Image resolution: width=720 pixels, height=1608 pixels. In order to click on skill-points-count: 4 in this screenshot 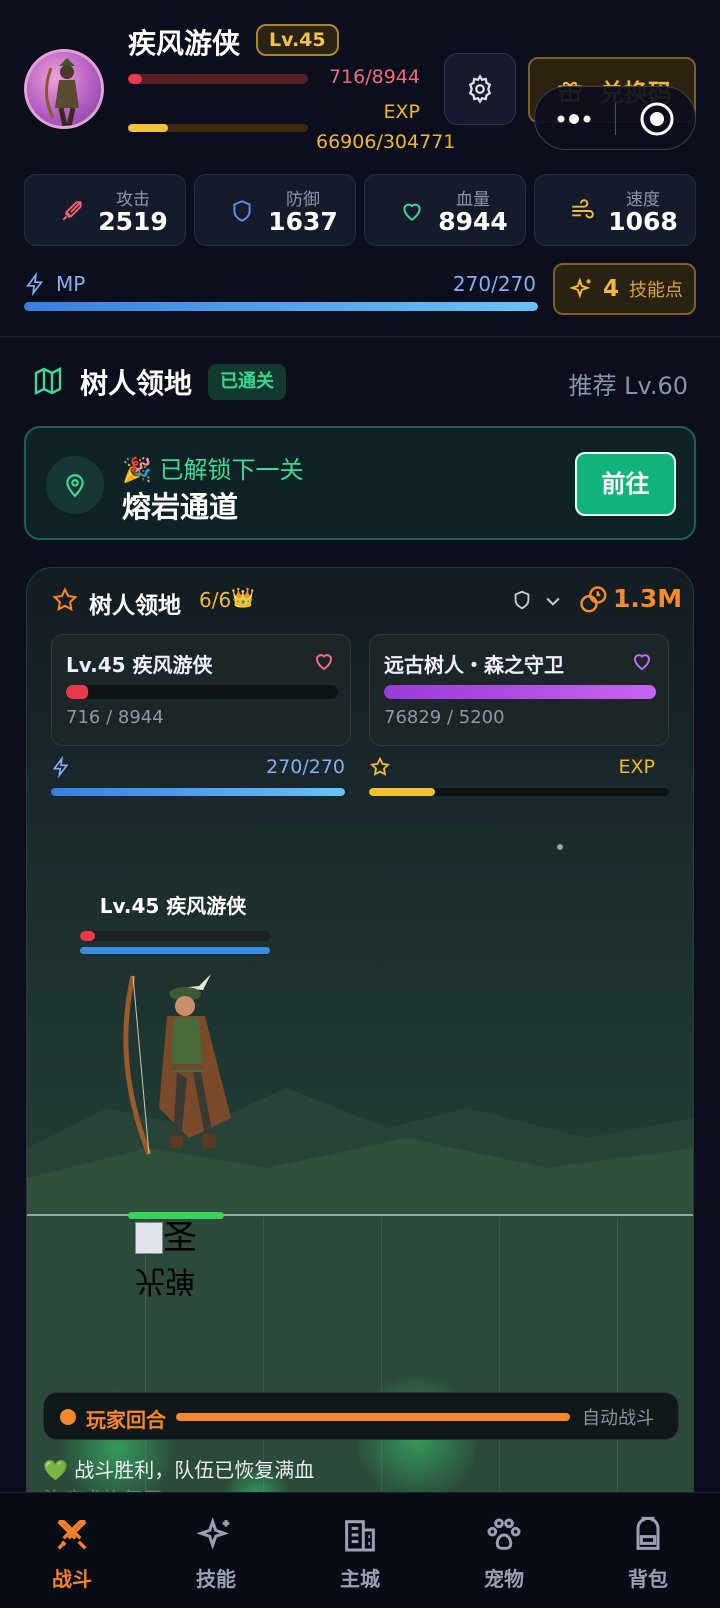, I will do `click(611, 289)`.